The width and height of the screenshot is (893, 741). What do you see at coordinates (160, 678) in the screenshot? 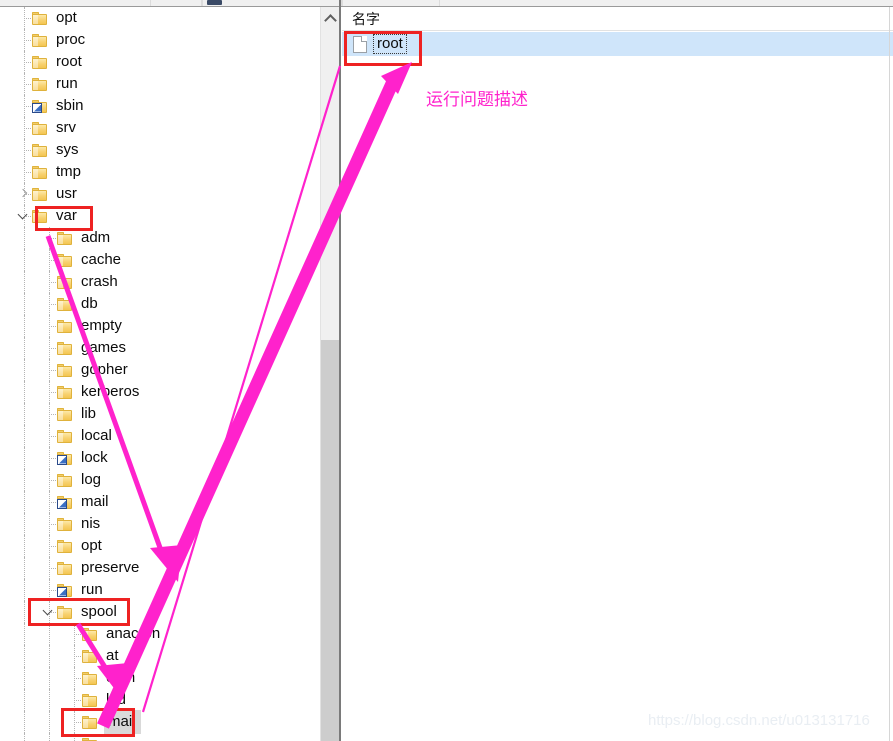
I see `tree-item: cron` at bounding box center [160, 678].